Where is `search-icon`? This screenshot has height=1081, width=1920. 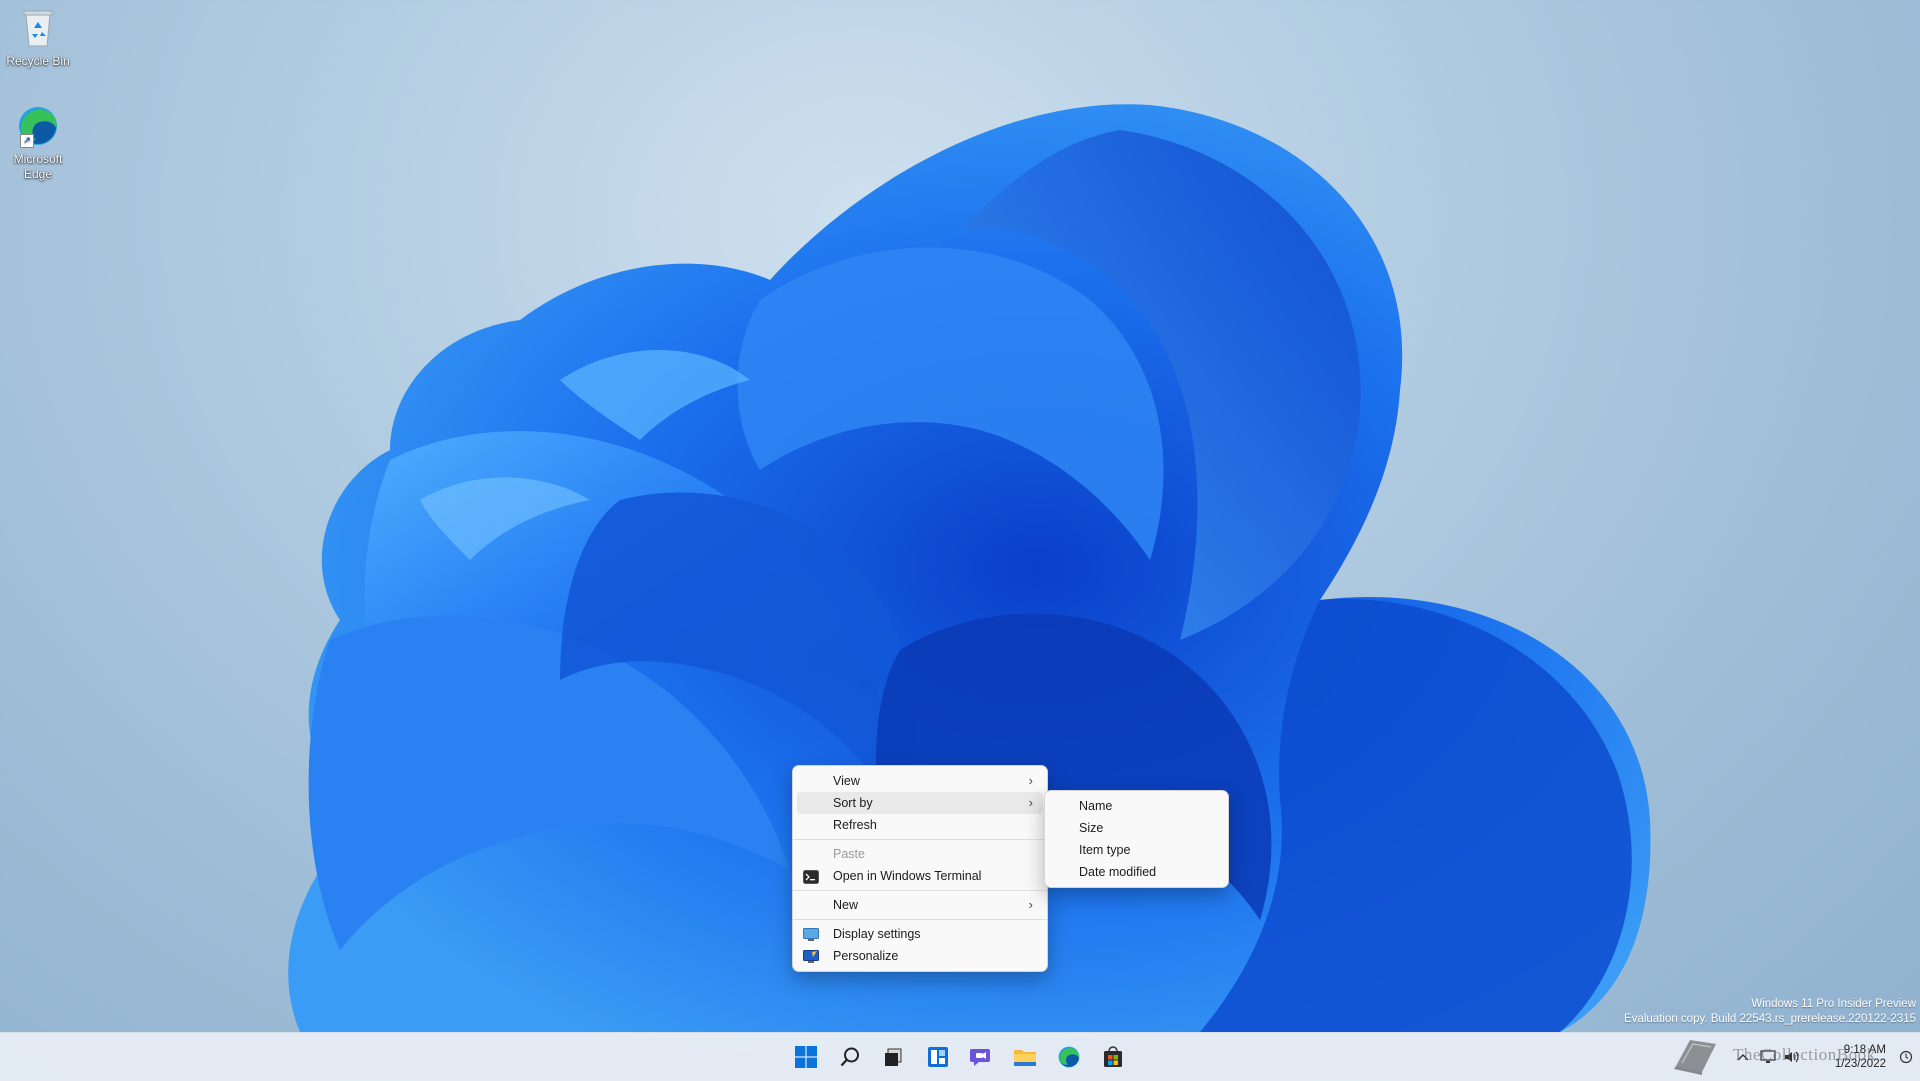
search-icon is located at coordinates (849, 1057).